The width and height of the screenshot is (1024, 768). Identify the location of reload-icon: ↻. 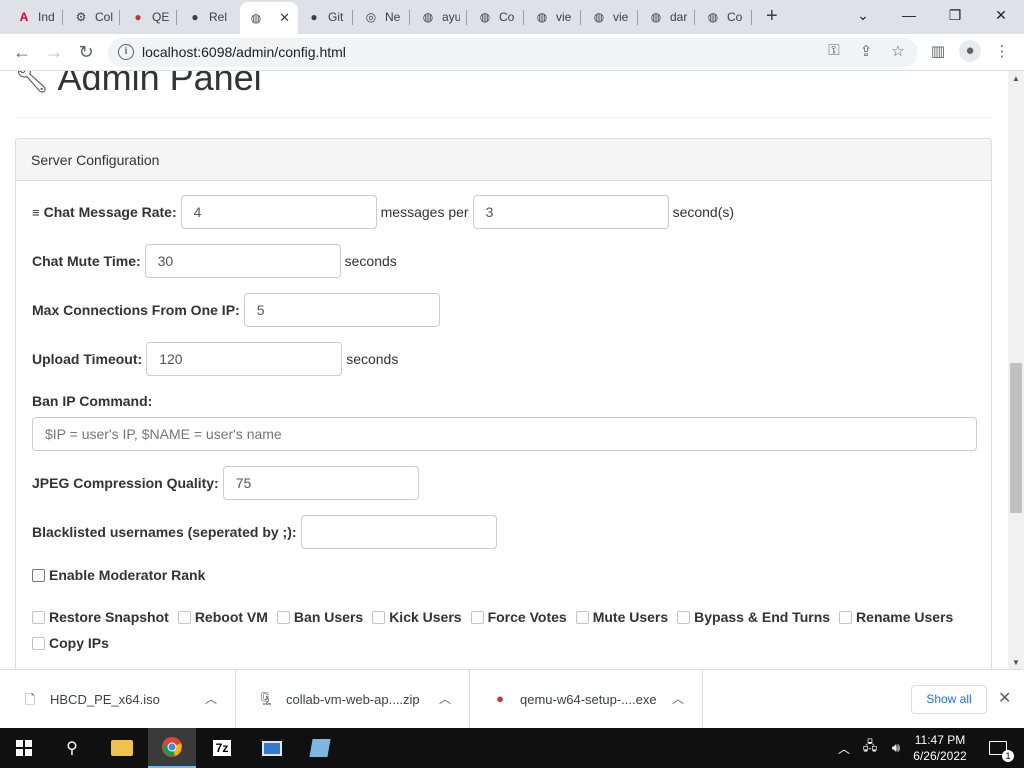
(86, 53).